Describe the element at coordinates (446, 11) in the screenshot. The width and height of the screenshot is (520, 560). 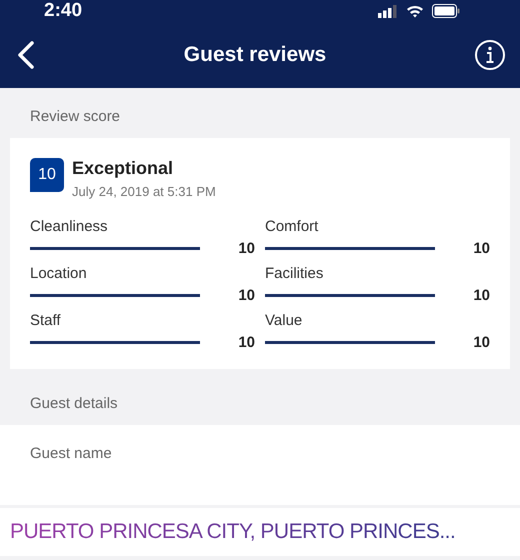
I see `battery-icon` at that location.